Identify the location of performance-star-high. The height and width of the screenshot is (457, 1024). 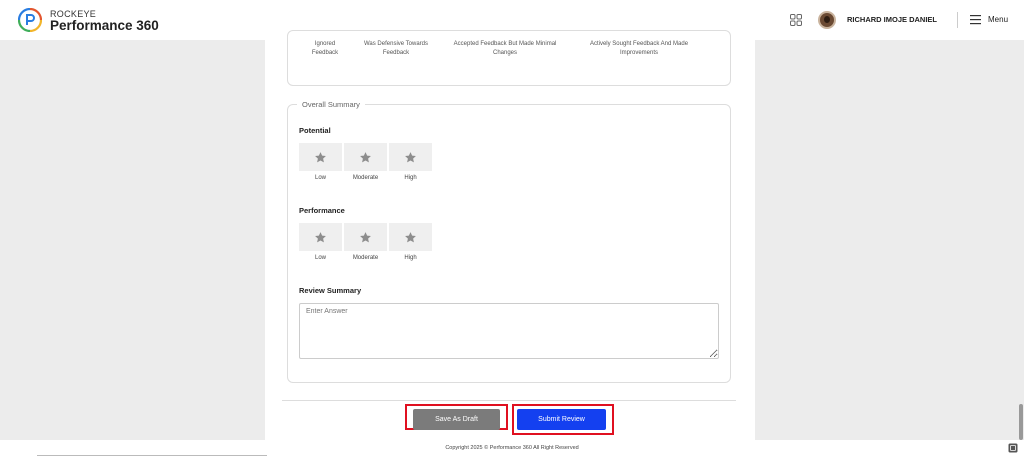
(410, 237).